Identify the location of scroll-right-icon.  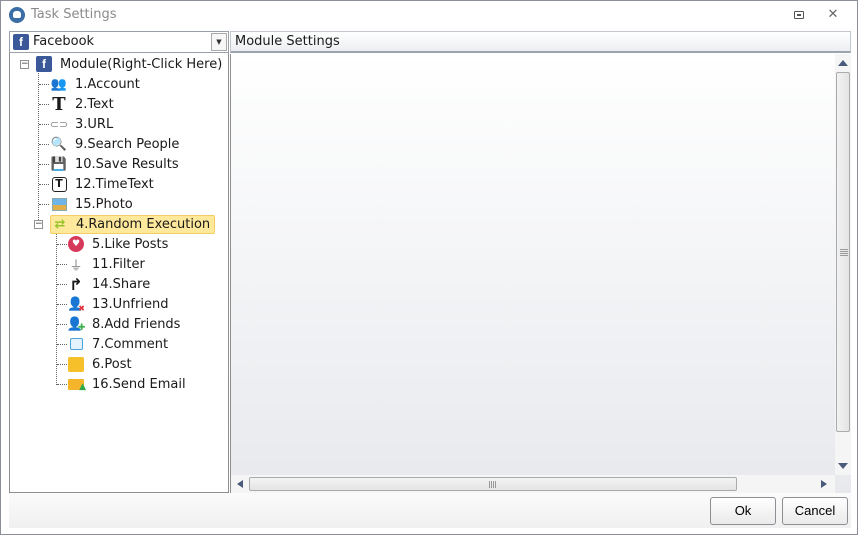
(824, 484).